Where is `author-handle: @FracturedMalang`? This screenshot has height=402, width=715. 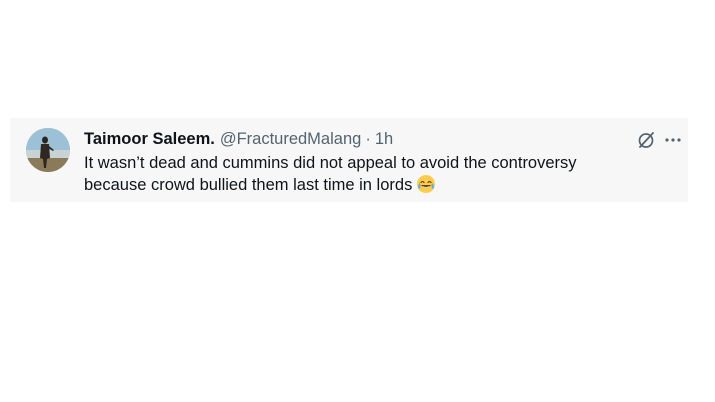 author-handle: @FracturedMalang is located at coordinates (290, 139).